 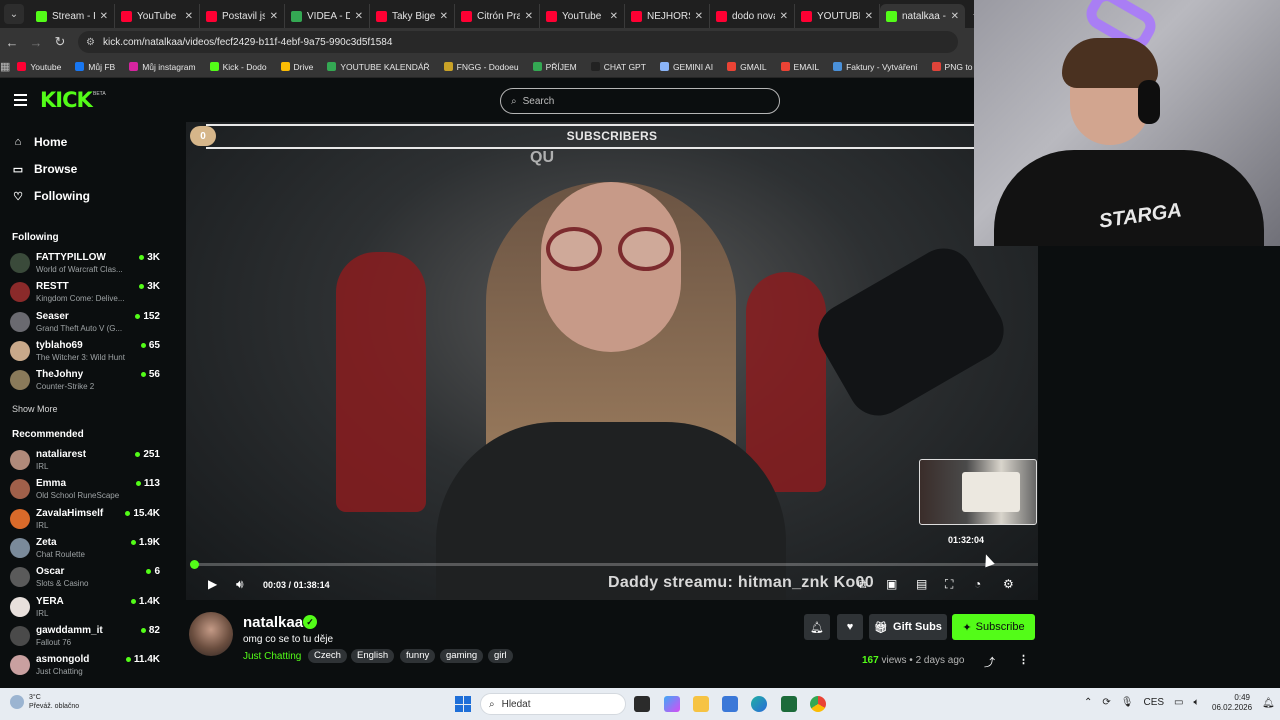 What do you see at coordinates (14, 14) in the screenshot?
I see `tab-search-button: ⌄` at bounding box center [14, 14].